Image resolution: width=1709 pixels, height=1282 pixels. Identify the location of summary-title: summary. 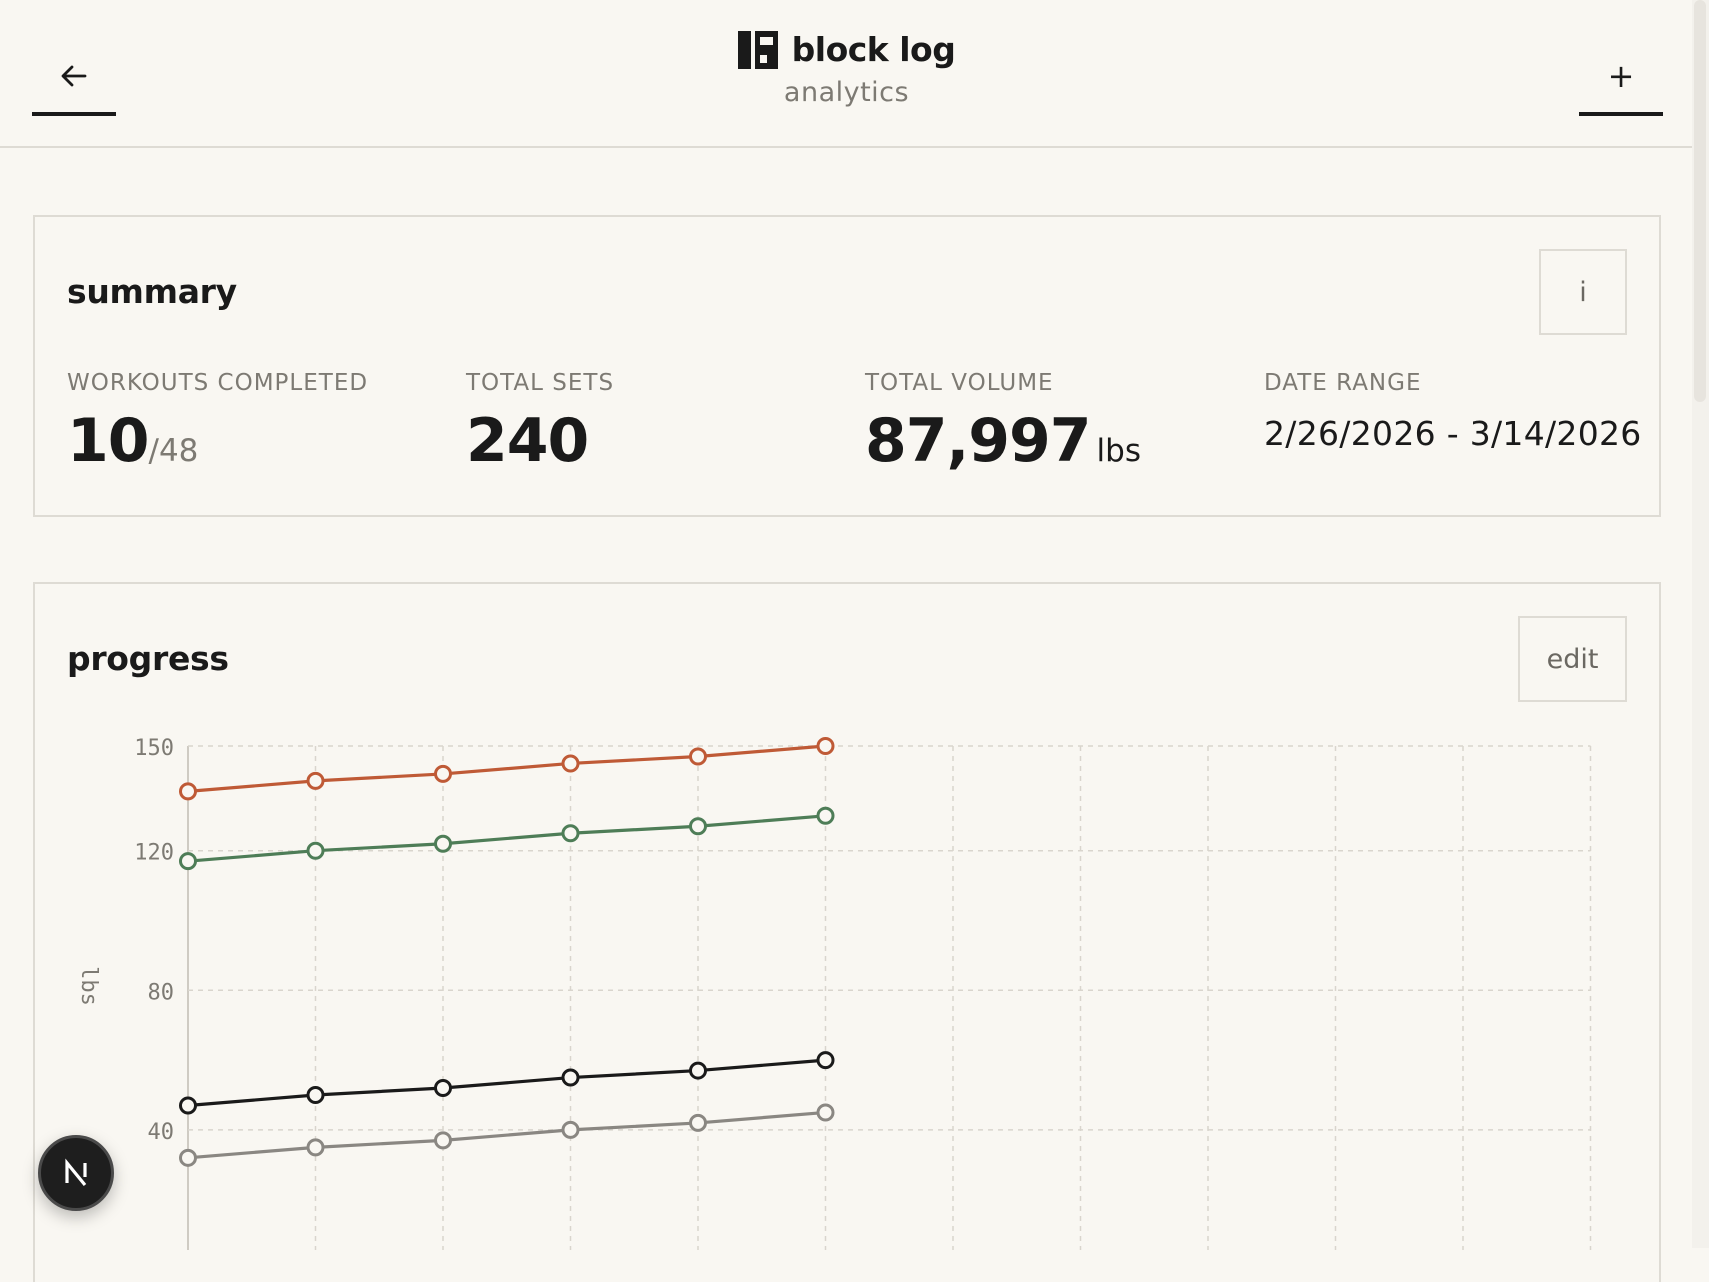
(152, 291).